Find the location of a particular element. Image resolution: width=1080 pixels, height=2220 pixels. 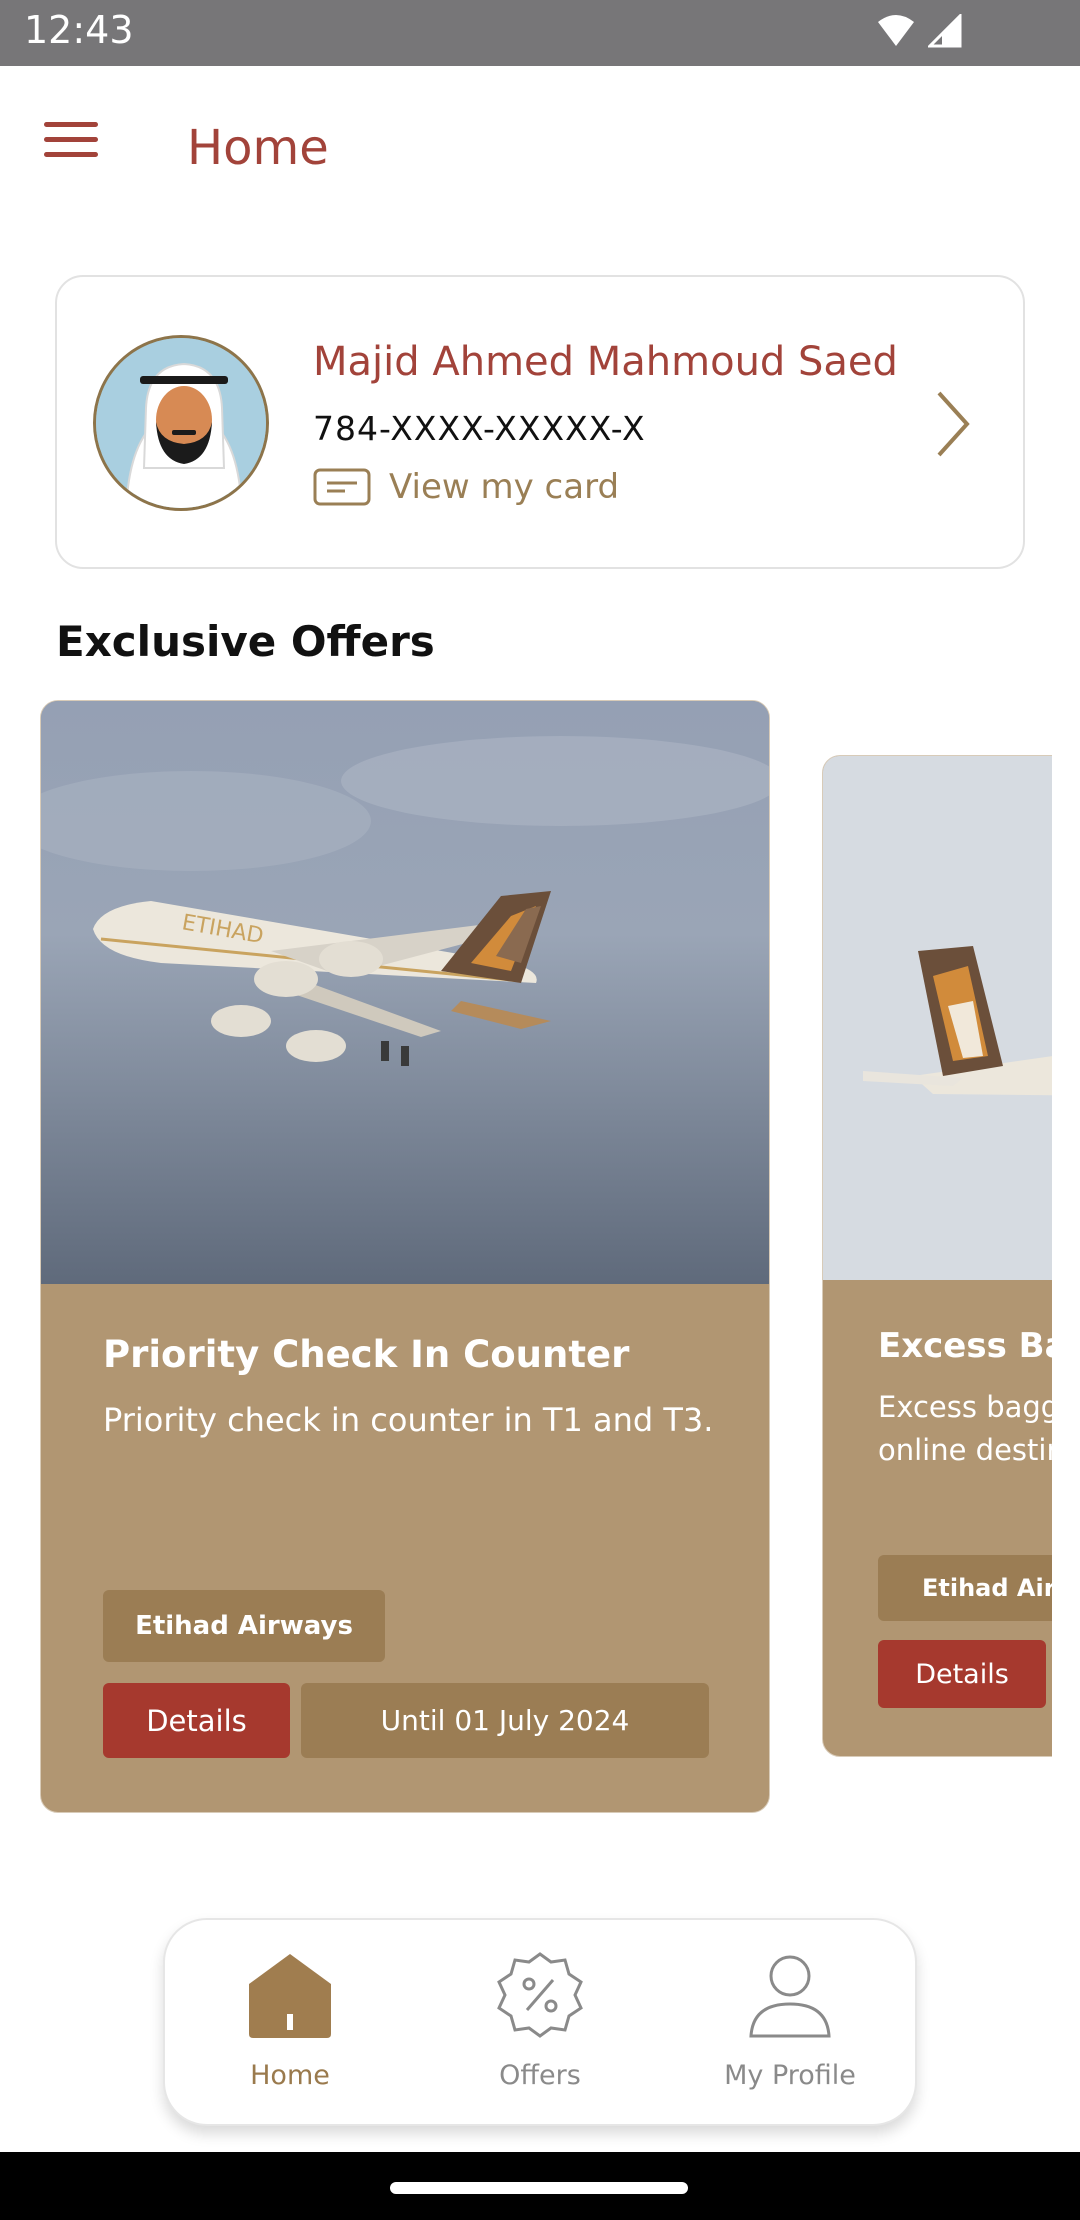

exclusive-offers-heading: Exclusive Offers is located at coordinates (245, 641).